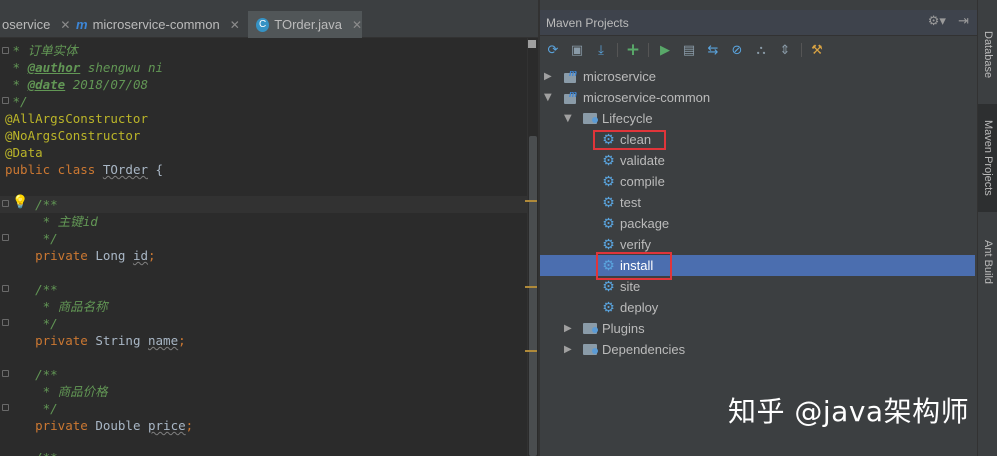  What do you see at coordinates (647, 97) in the screenshot?
I see `tree-item-label: microservice-common` at bounding box center [647, 97].